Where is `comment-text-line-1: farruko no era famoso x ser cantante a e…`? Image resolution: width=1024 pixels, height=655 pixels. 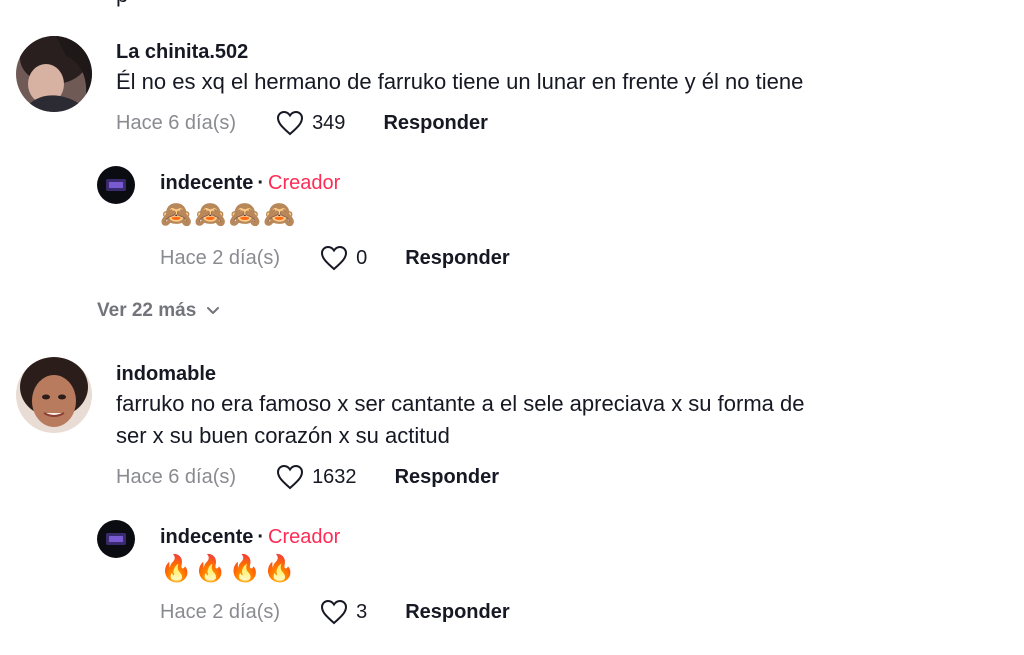
comment-text-line-1: farruko no era famoso x ser cantante a e… is located at coordinates (460, 403).